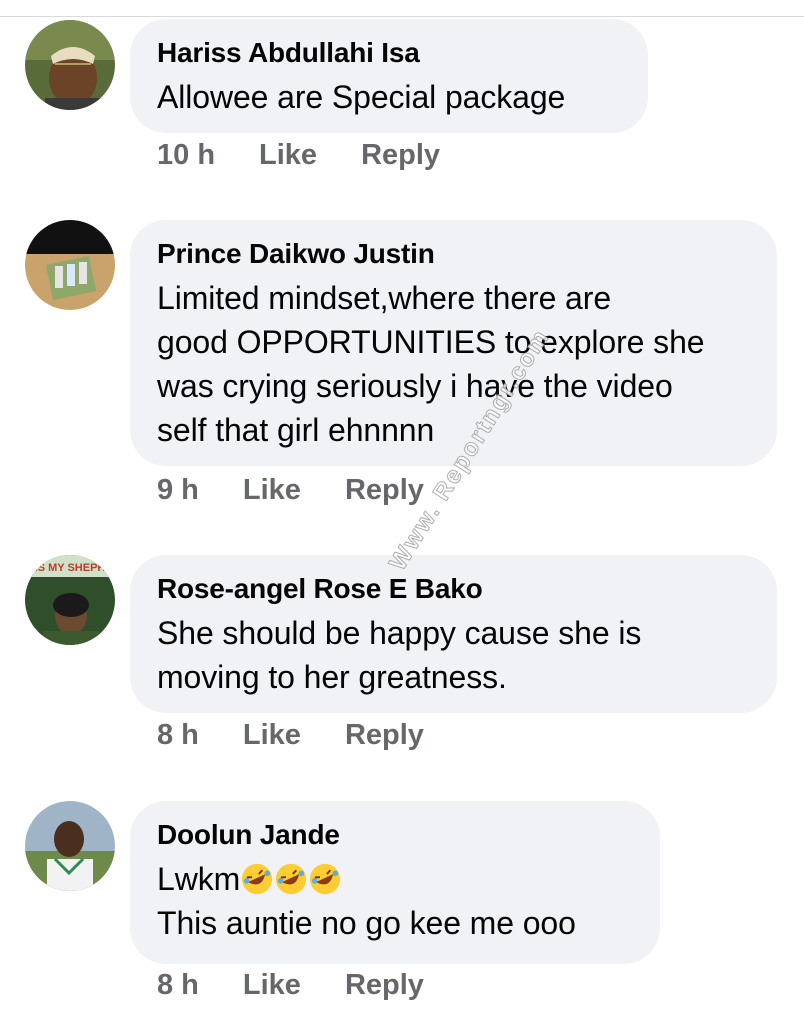  I want to click on comment-actions: 10 h Like Reply, so click(298, 155).